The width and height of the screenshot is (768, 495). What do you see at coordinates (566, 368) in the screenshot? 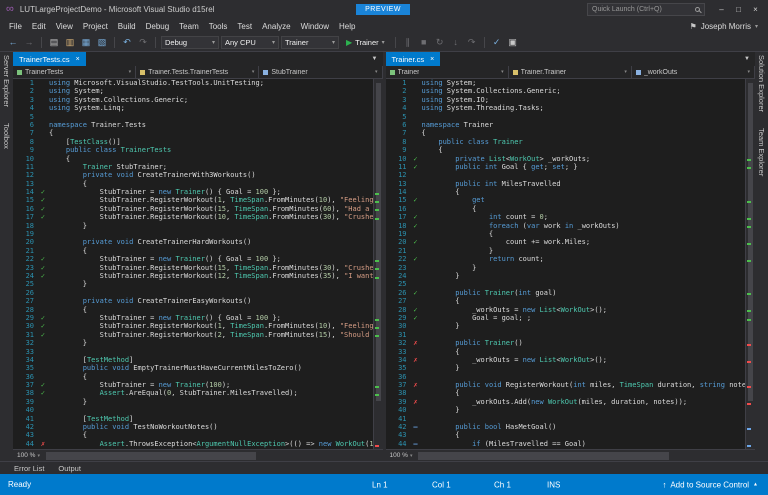
I see `code-line: 35 }` at bounding box center [566, 368].